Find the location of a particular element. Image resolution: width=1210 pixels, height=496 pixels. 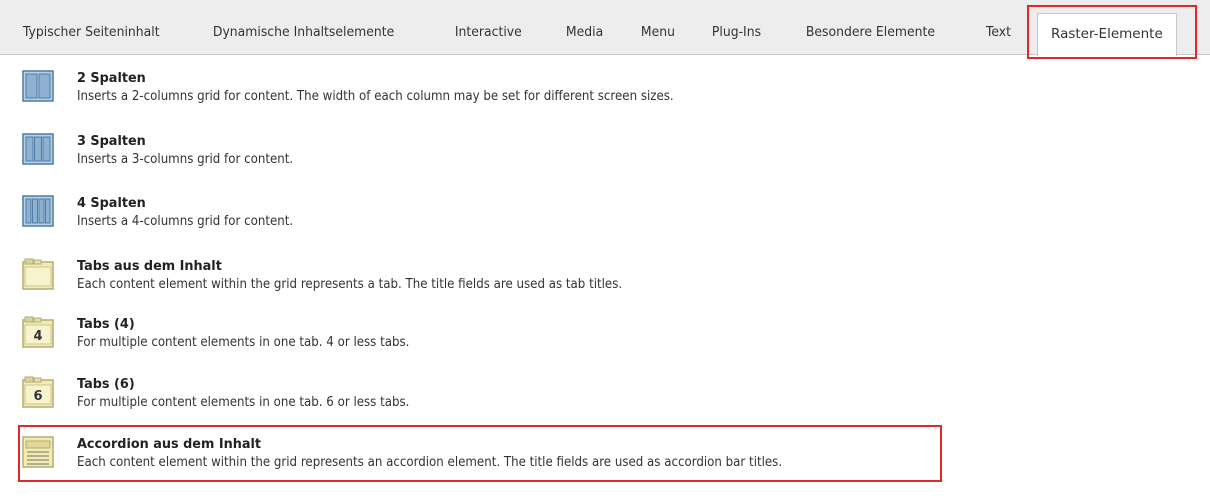

item-title: Tabs (6) is located at coordinates (106, 384).